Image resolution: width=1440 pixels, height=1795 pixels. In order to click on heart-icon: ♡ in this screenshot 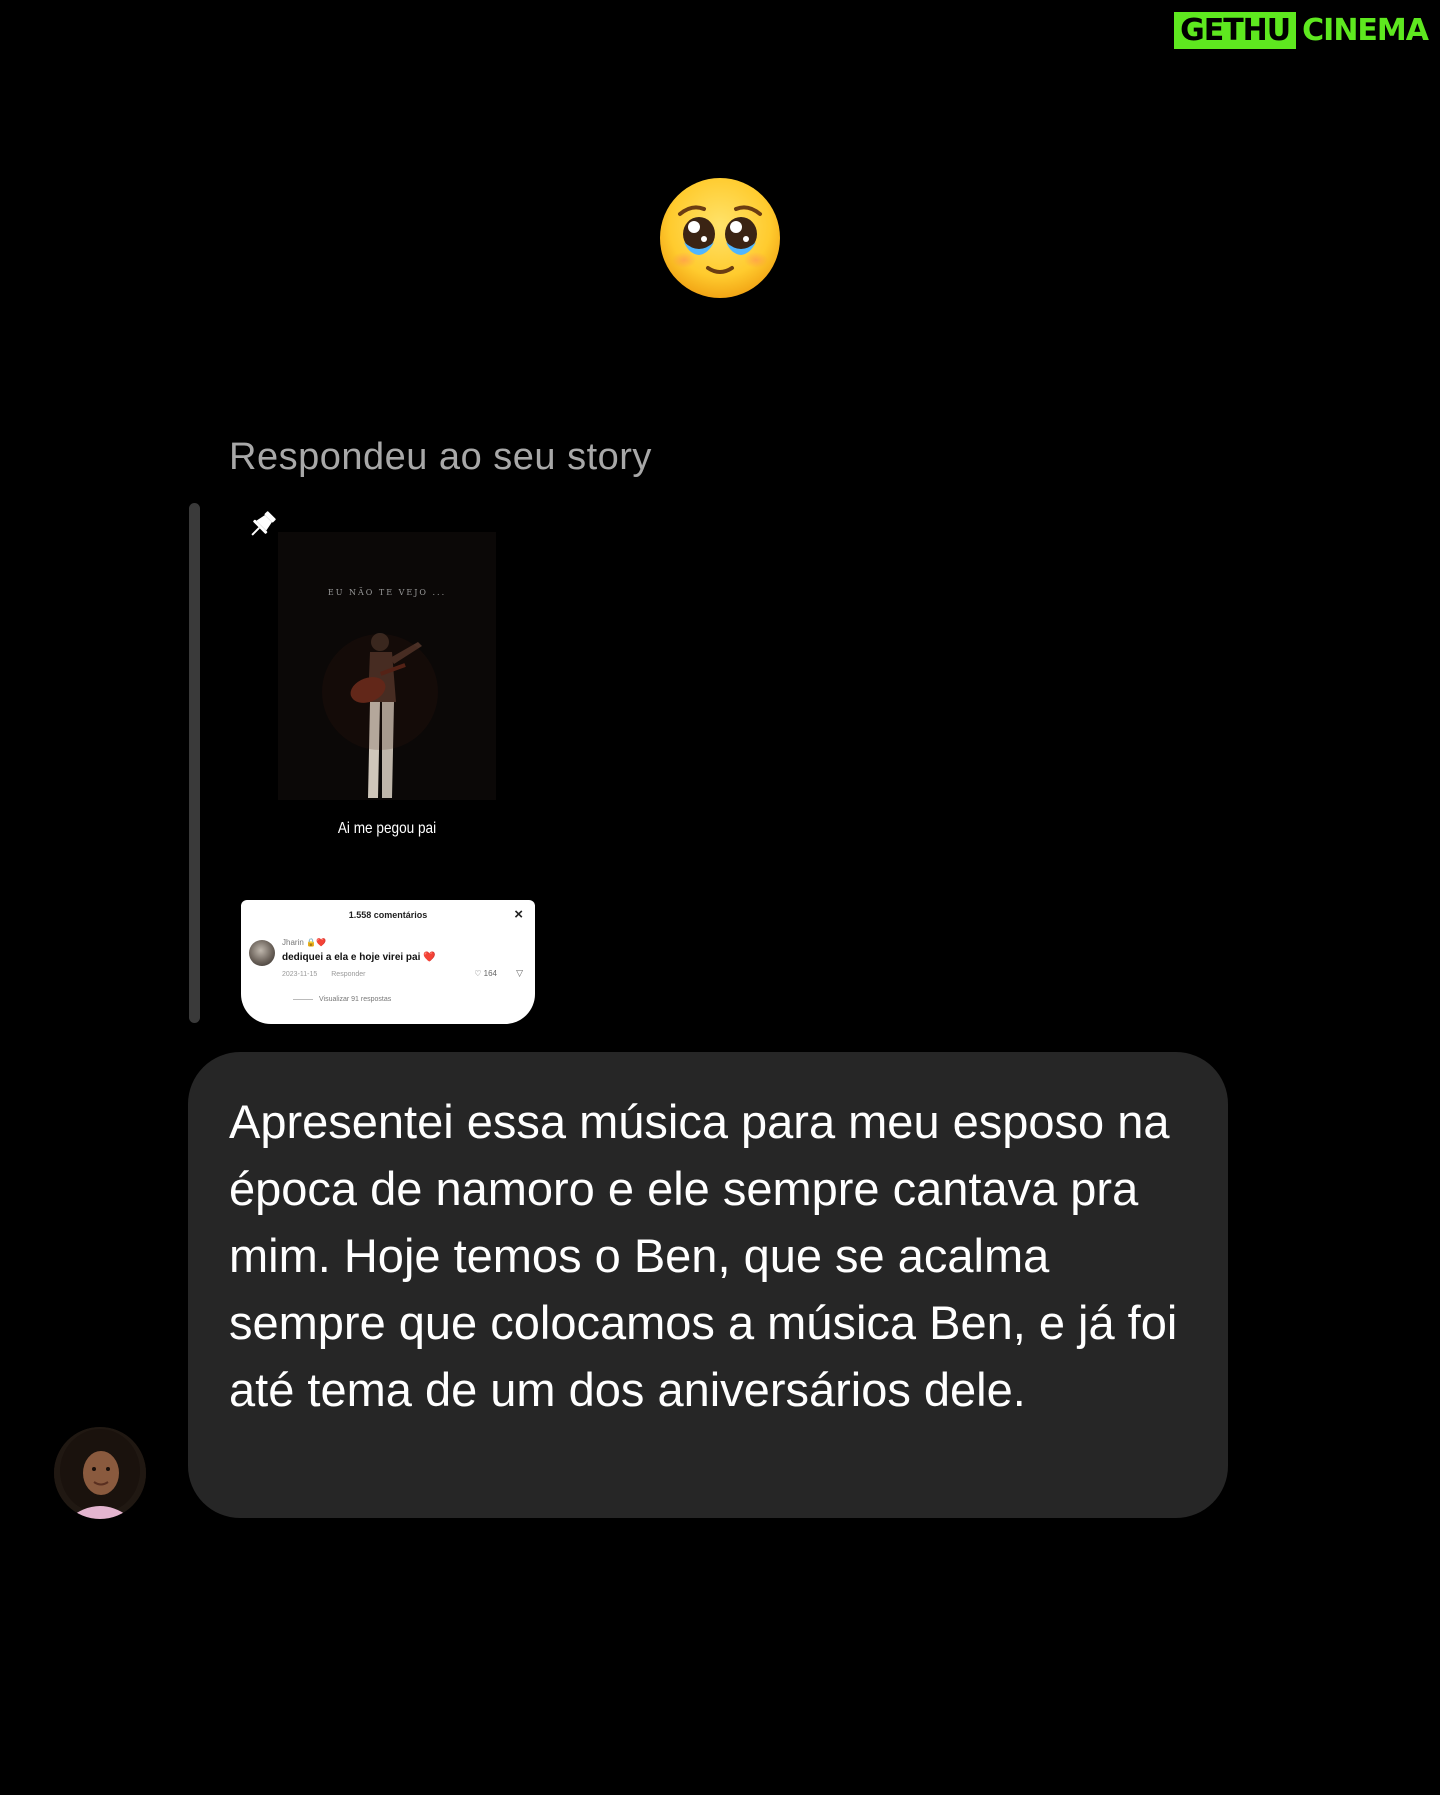, I will do `click(478, 973)`.